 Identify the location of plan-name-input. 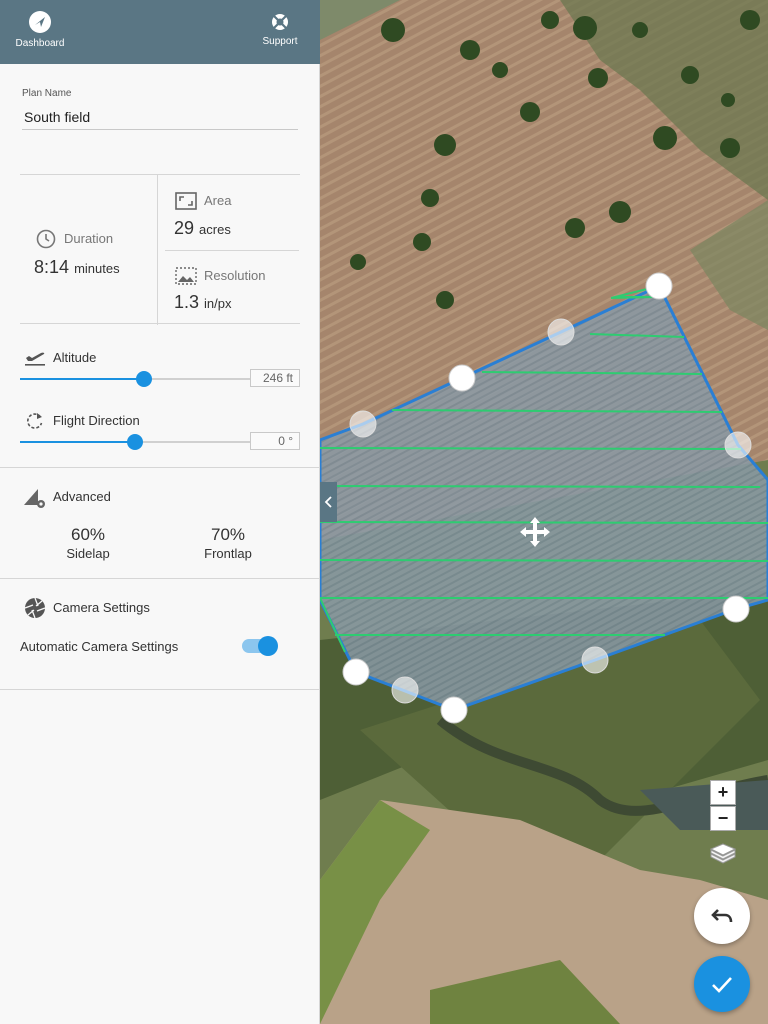
(160, 117).